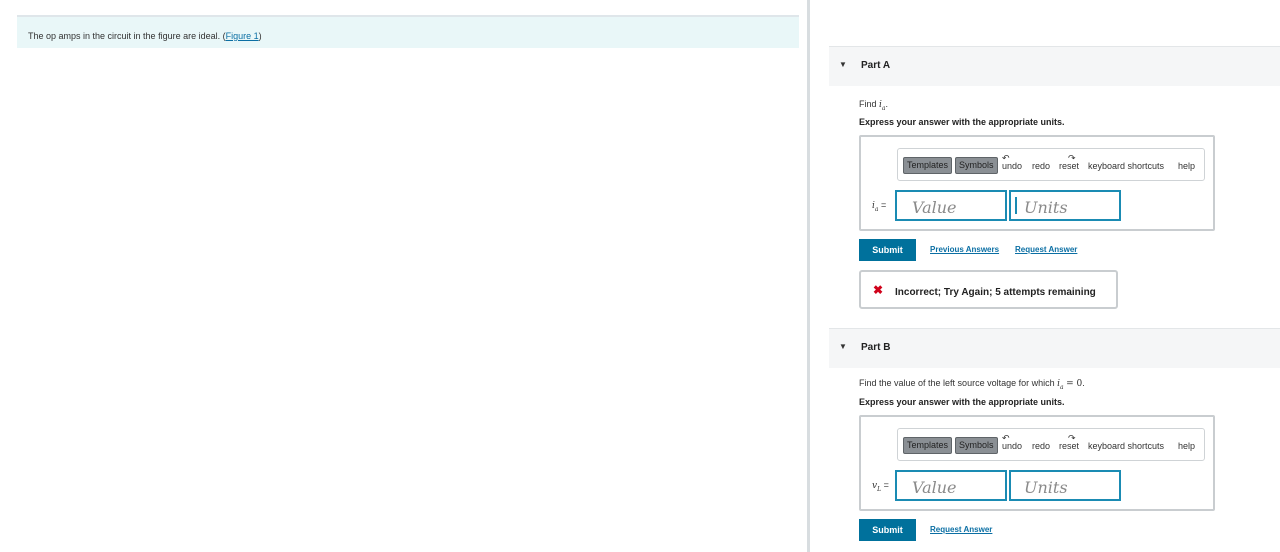  I want to click on figure-1-link: Figure 1, so click(242, 36).